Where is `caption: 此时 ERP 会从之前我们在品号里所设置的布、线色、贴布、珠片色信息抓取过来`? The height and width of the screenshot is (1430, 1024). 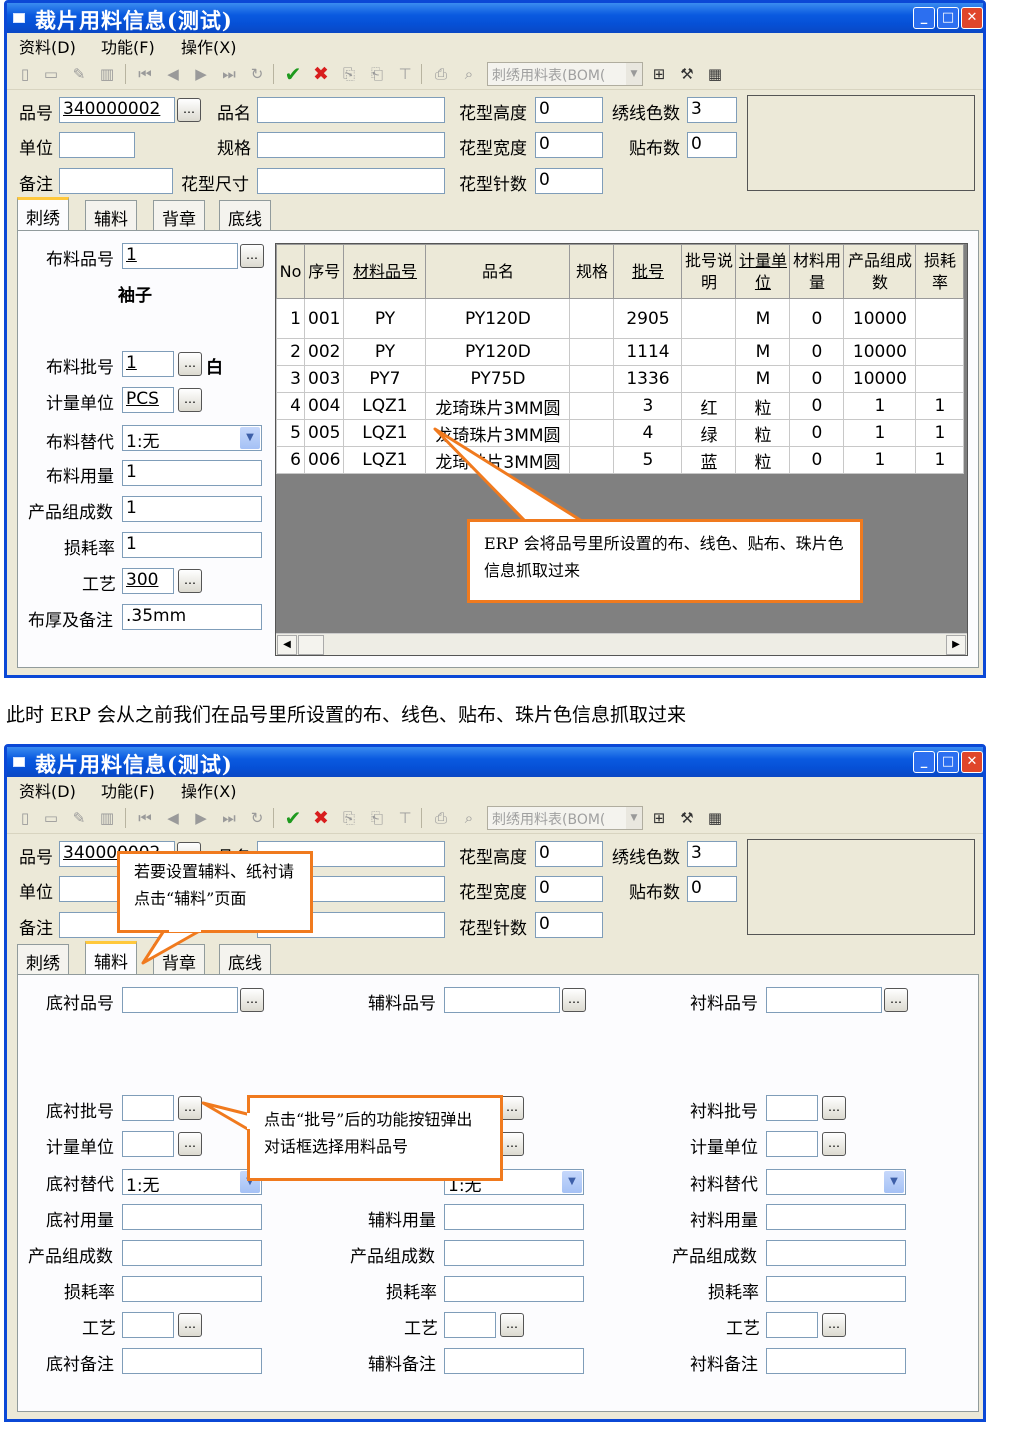
caption: 此时 ERP 会从之前我们在品号里所设置的布、线色、贴布、珠片色信息抓取过来 is located at coordinates (346, 715).